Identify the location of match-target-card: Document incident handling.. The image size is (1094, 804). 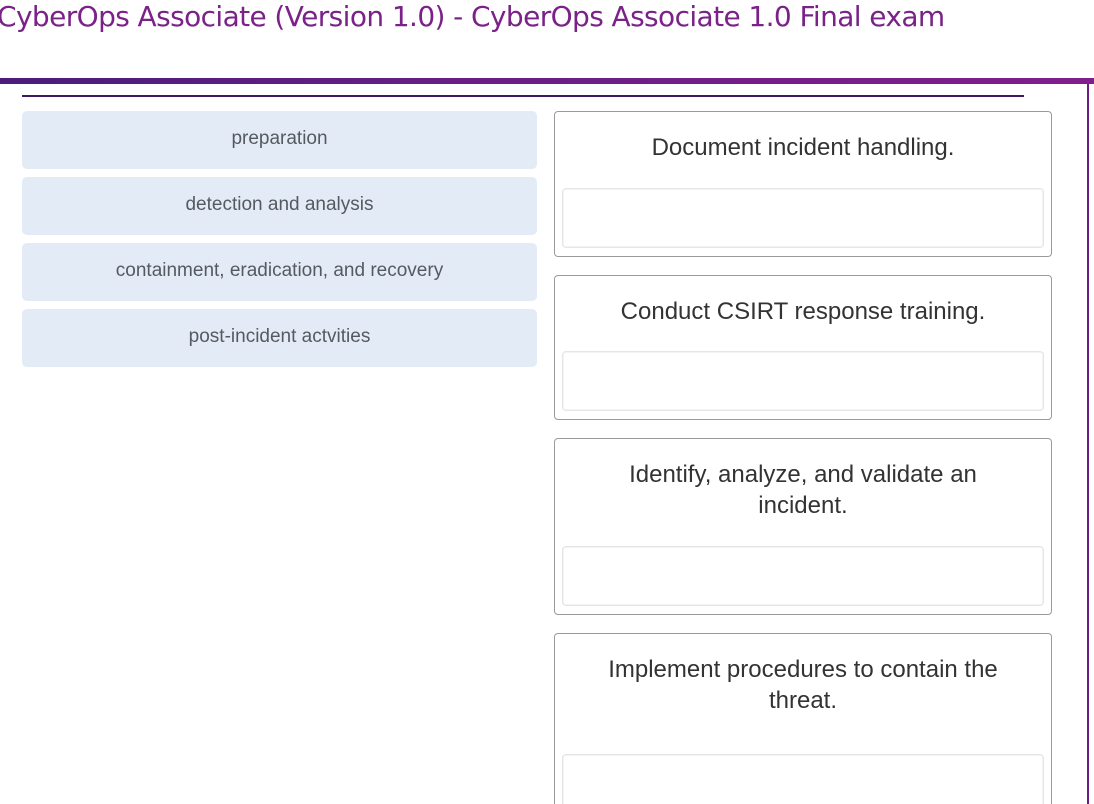
(803, 184).